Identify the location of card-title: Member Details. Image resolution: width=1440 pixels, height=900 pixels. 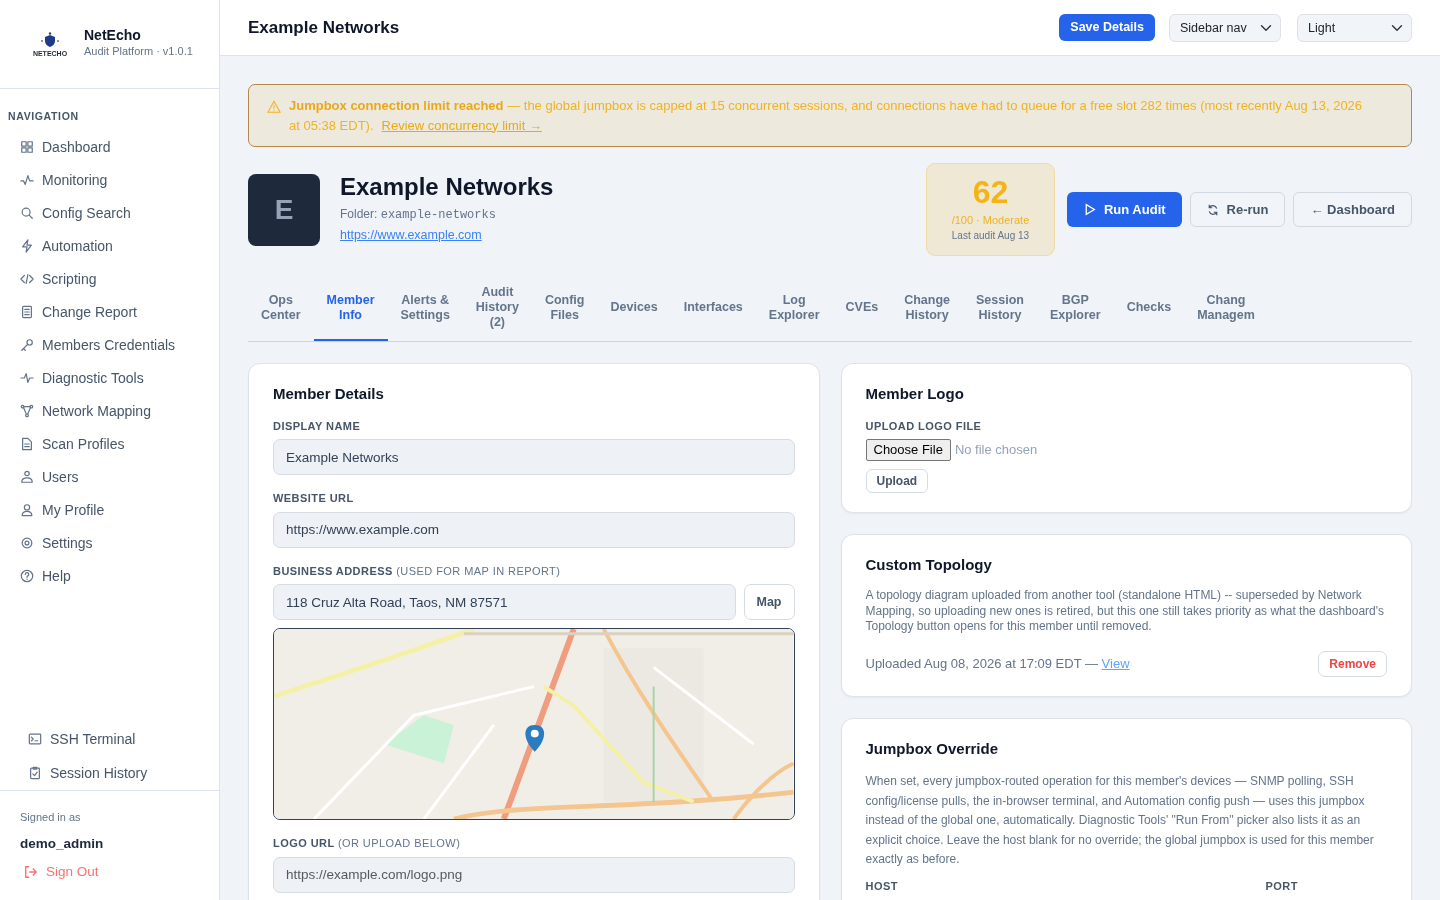
(329, 394).